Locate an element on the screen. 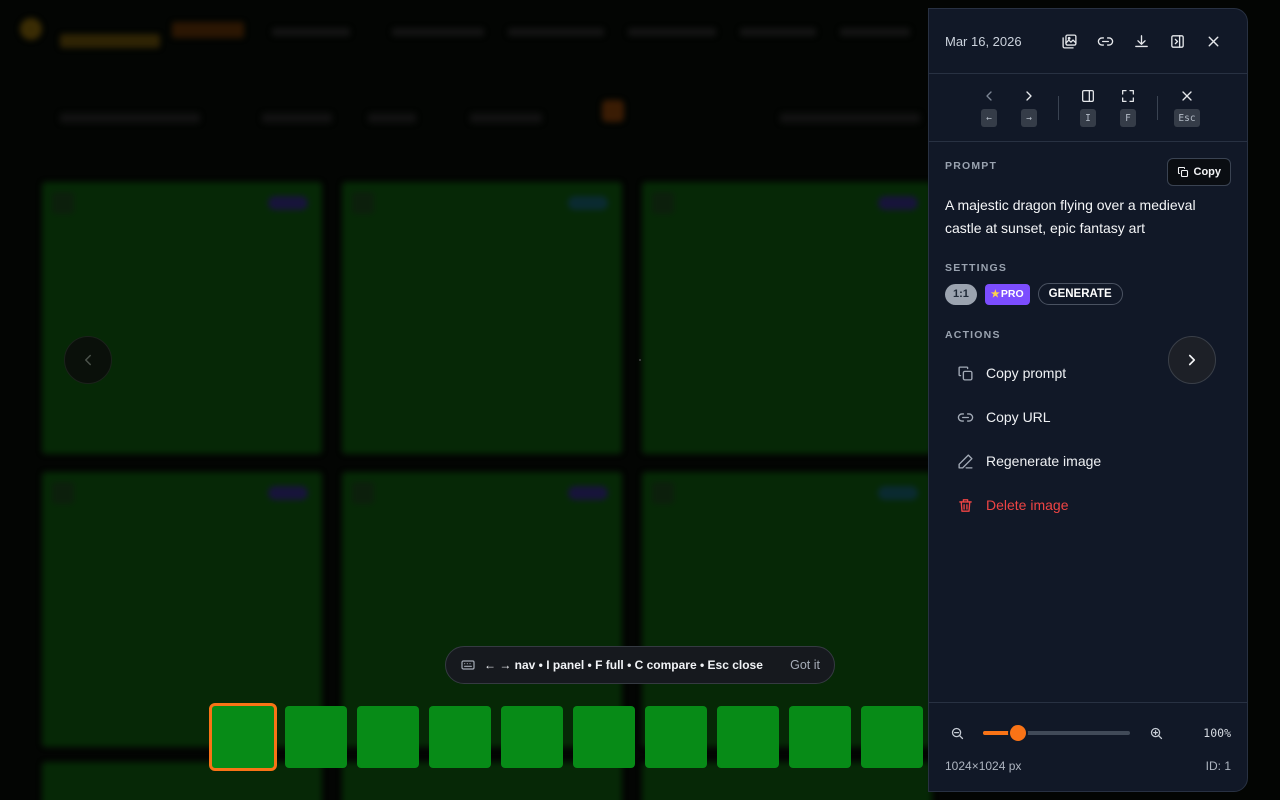 The image size is (1280, 800). close-key-label: Esc is located at coordinates (1187, 118).